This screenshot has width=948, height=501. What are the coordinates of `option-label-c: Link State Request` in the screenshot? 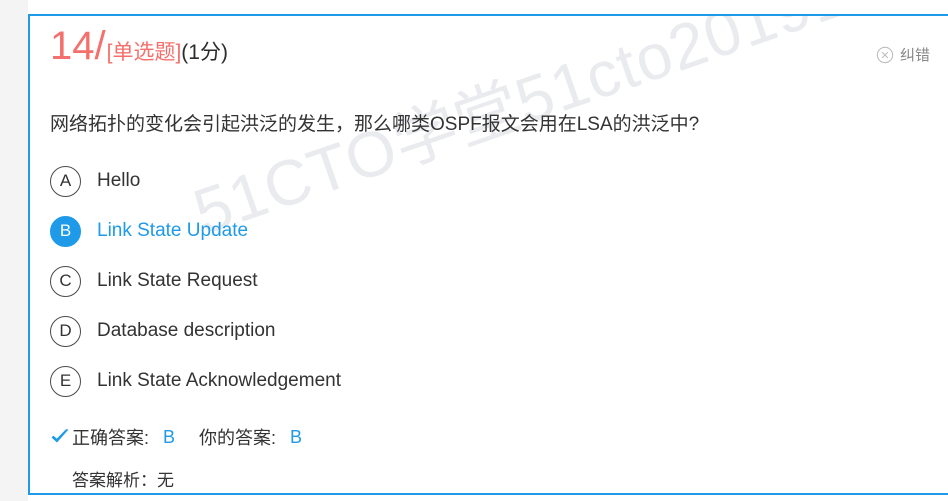 It's located at (177, 280).